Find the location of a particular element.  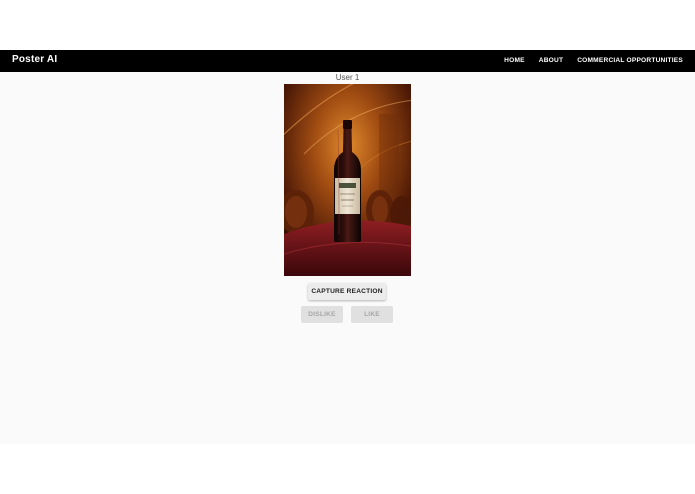

capture-reaction-button: CAPTURE REACTION is located at coordinates (347, 291).